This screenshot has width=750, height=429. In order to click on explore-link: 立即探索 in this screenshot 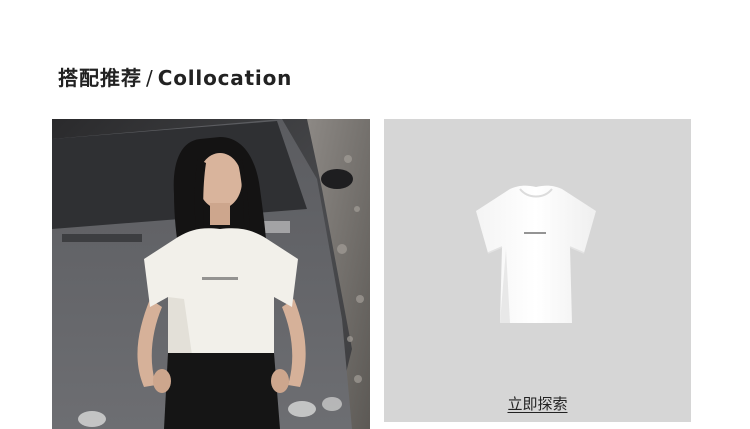, I will do `click(537, 403)`.